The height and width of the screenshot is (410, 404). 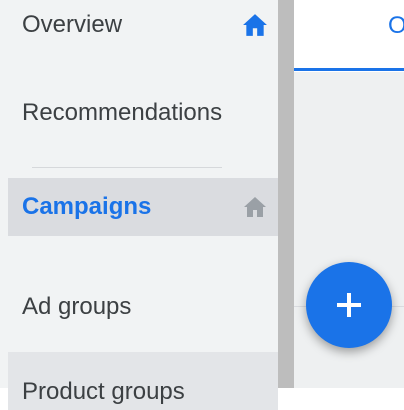 I want to click on sidebar-divider, so click(x=127, y=167).